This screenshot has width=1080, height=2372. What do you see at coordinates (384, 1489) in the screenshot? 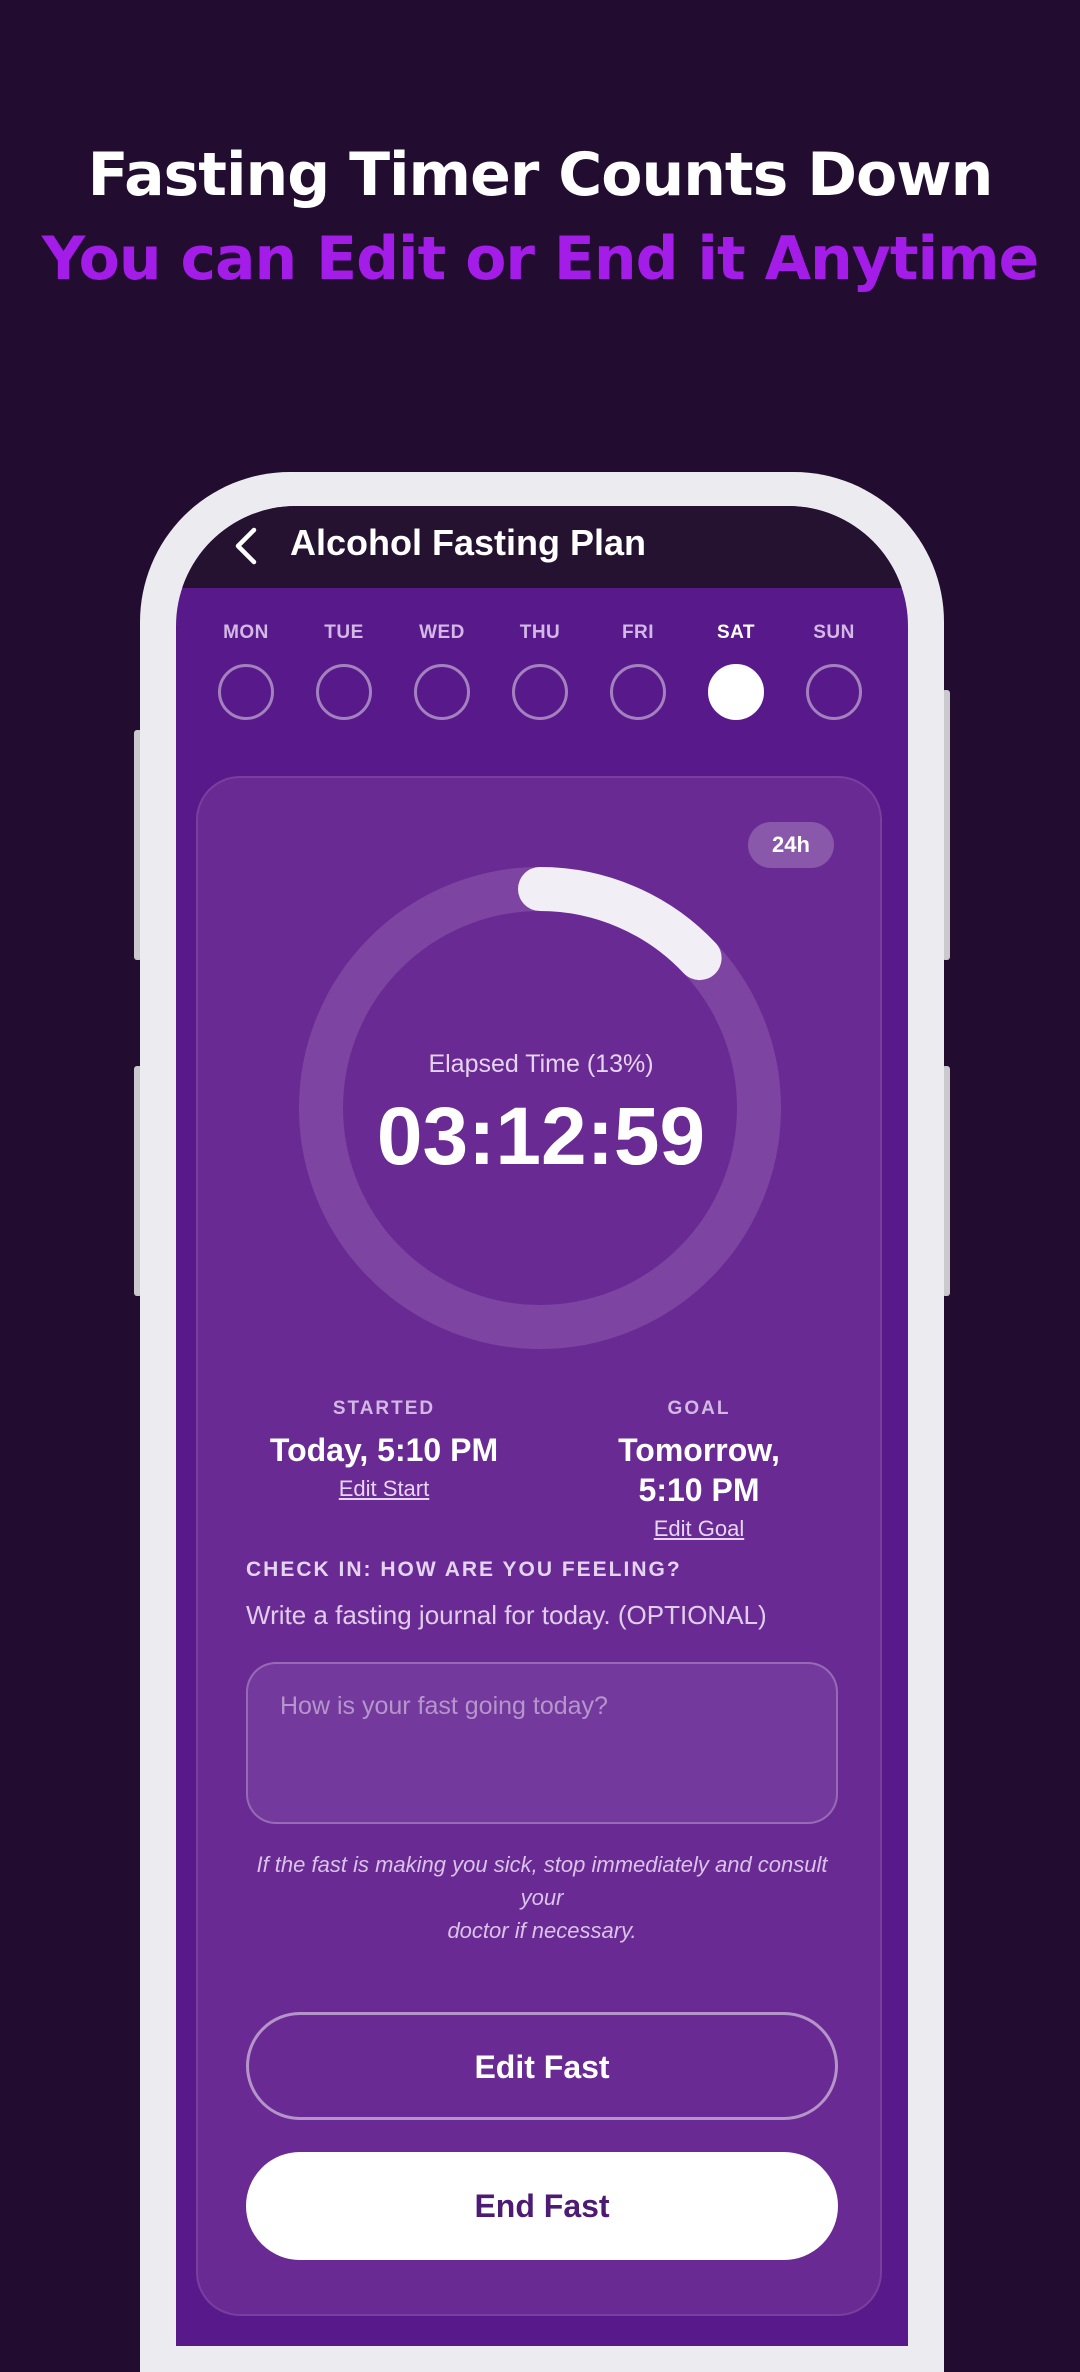
I see `edit-start-link: Edit Start` at bounding box center [384, 1489].